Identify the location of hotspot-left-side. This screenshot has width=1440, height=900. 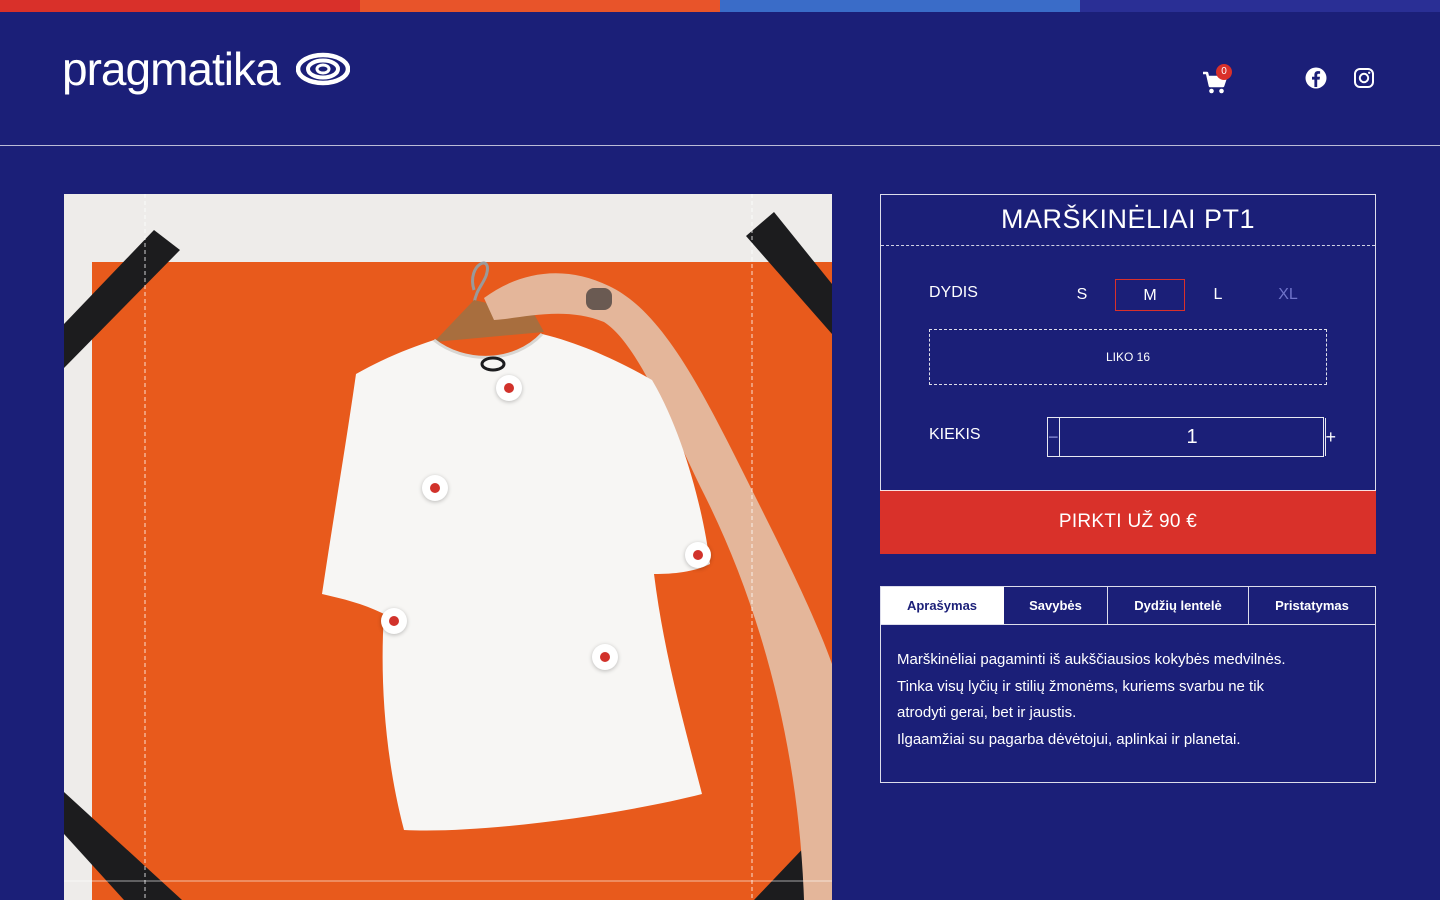
(394, 621).